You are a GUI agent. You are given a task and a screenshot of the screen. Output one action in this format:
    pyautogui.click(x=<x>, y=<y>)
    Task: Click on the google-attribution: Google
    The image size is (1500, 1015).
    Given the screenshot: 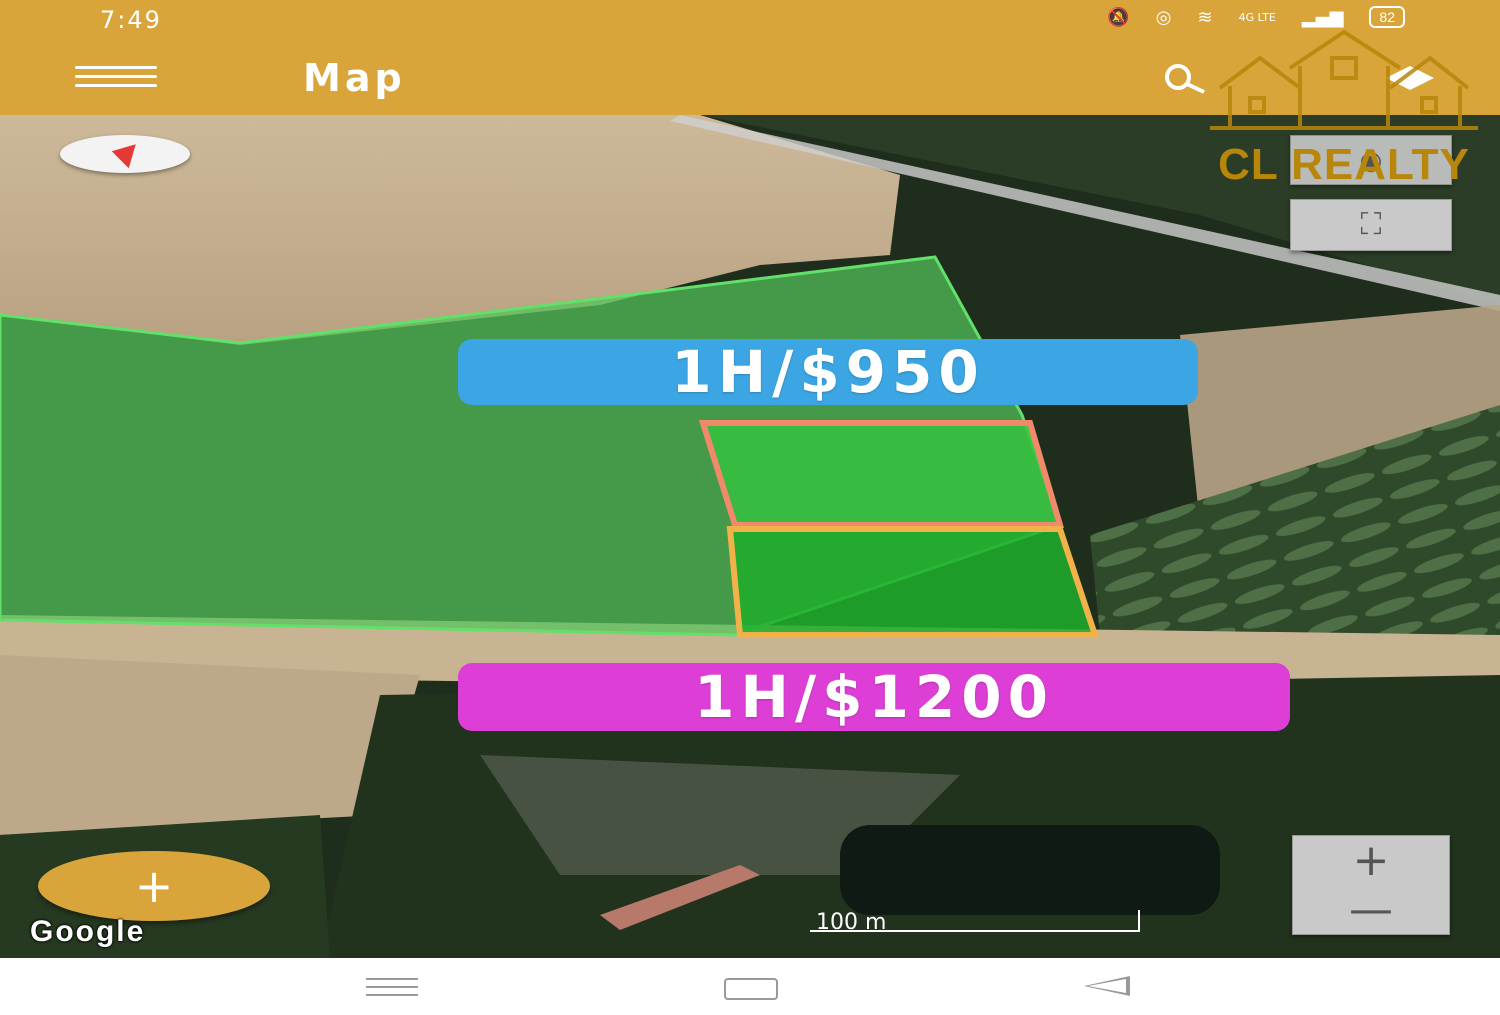 What is the action you would take?
    pyautogui.click(x=88, y=931)
    